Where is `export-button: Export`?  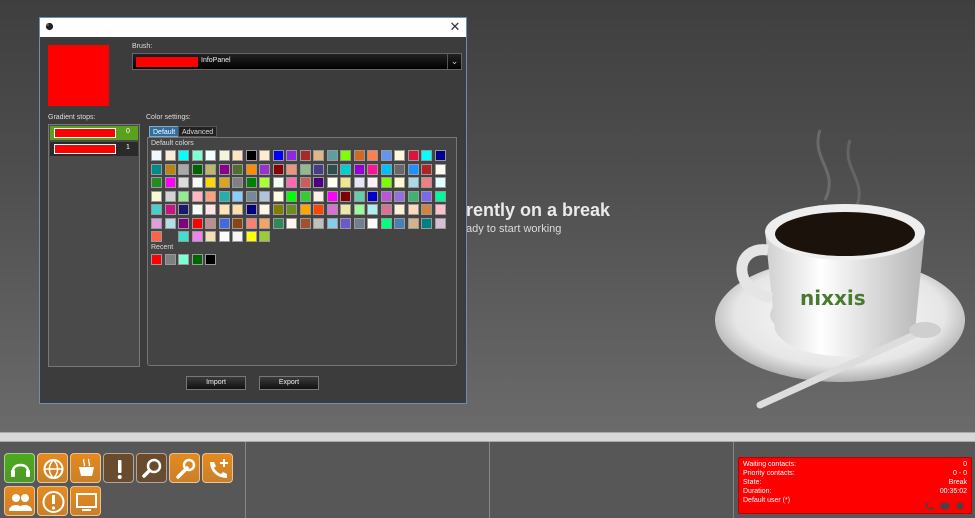
export-button: Export is located at coordinates (289, 383).